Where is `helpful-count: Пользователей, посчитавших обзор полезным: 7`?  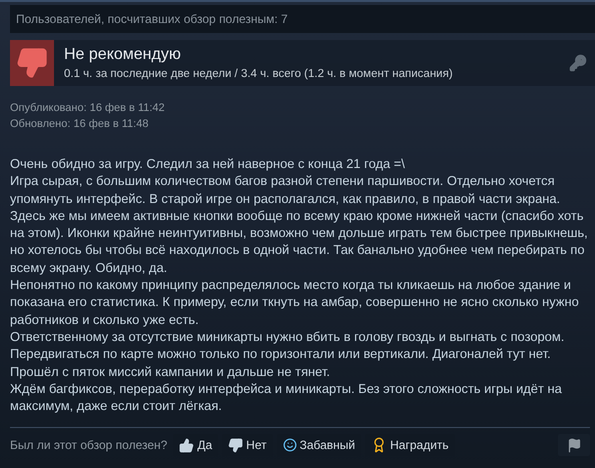 helpful-count: Пользователей, посчитавших обзор полезным: 7 is located at coordinates (302, 19).